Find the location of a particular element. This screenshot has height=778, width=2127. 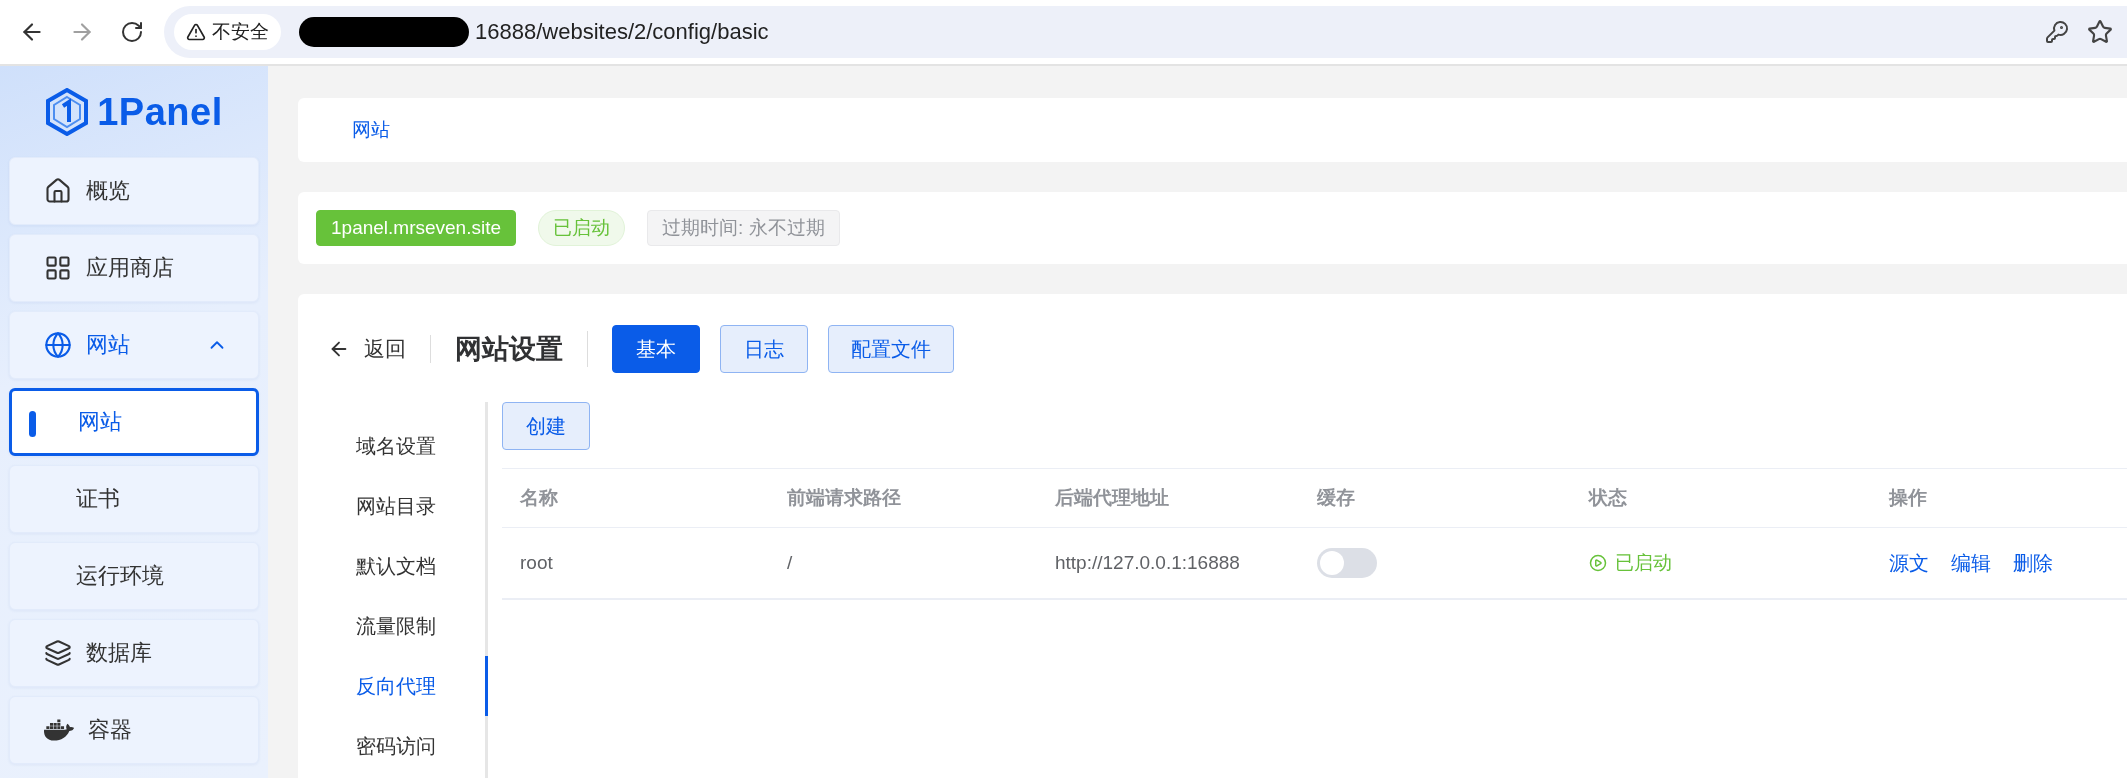

table-cell: / is located at coordinates (790, 563).